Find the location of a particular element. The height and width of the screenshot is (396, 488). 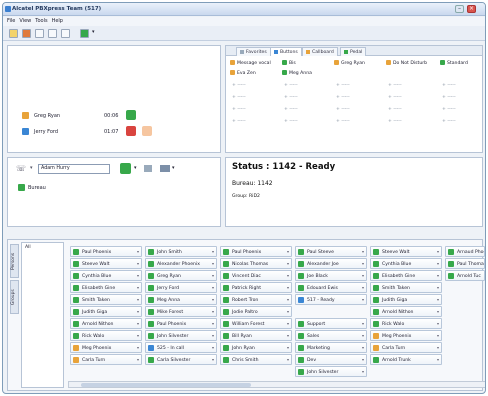

directory-entry: Mike Forest ▾ is located at coordinates (181, 311).